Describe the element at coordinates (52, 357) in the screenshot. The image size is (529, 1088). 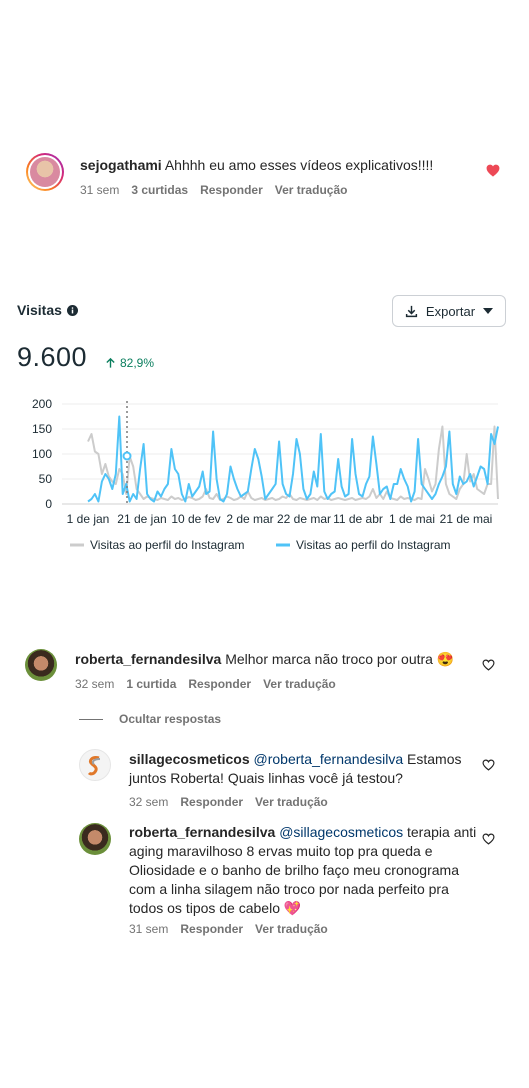
I see `visits-total: 9.600` at that location.